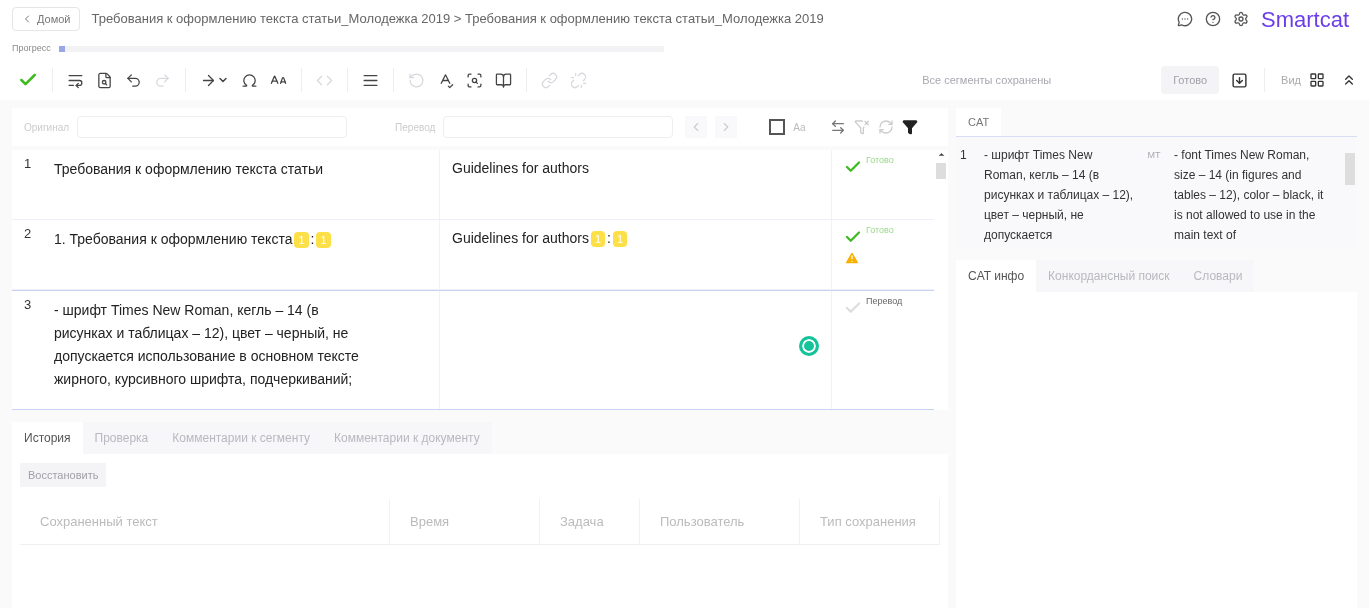 This screenshot has width=1369, height=608. I want to click on match-case-checkbox, so click(777, 127).